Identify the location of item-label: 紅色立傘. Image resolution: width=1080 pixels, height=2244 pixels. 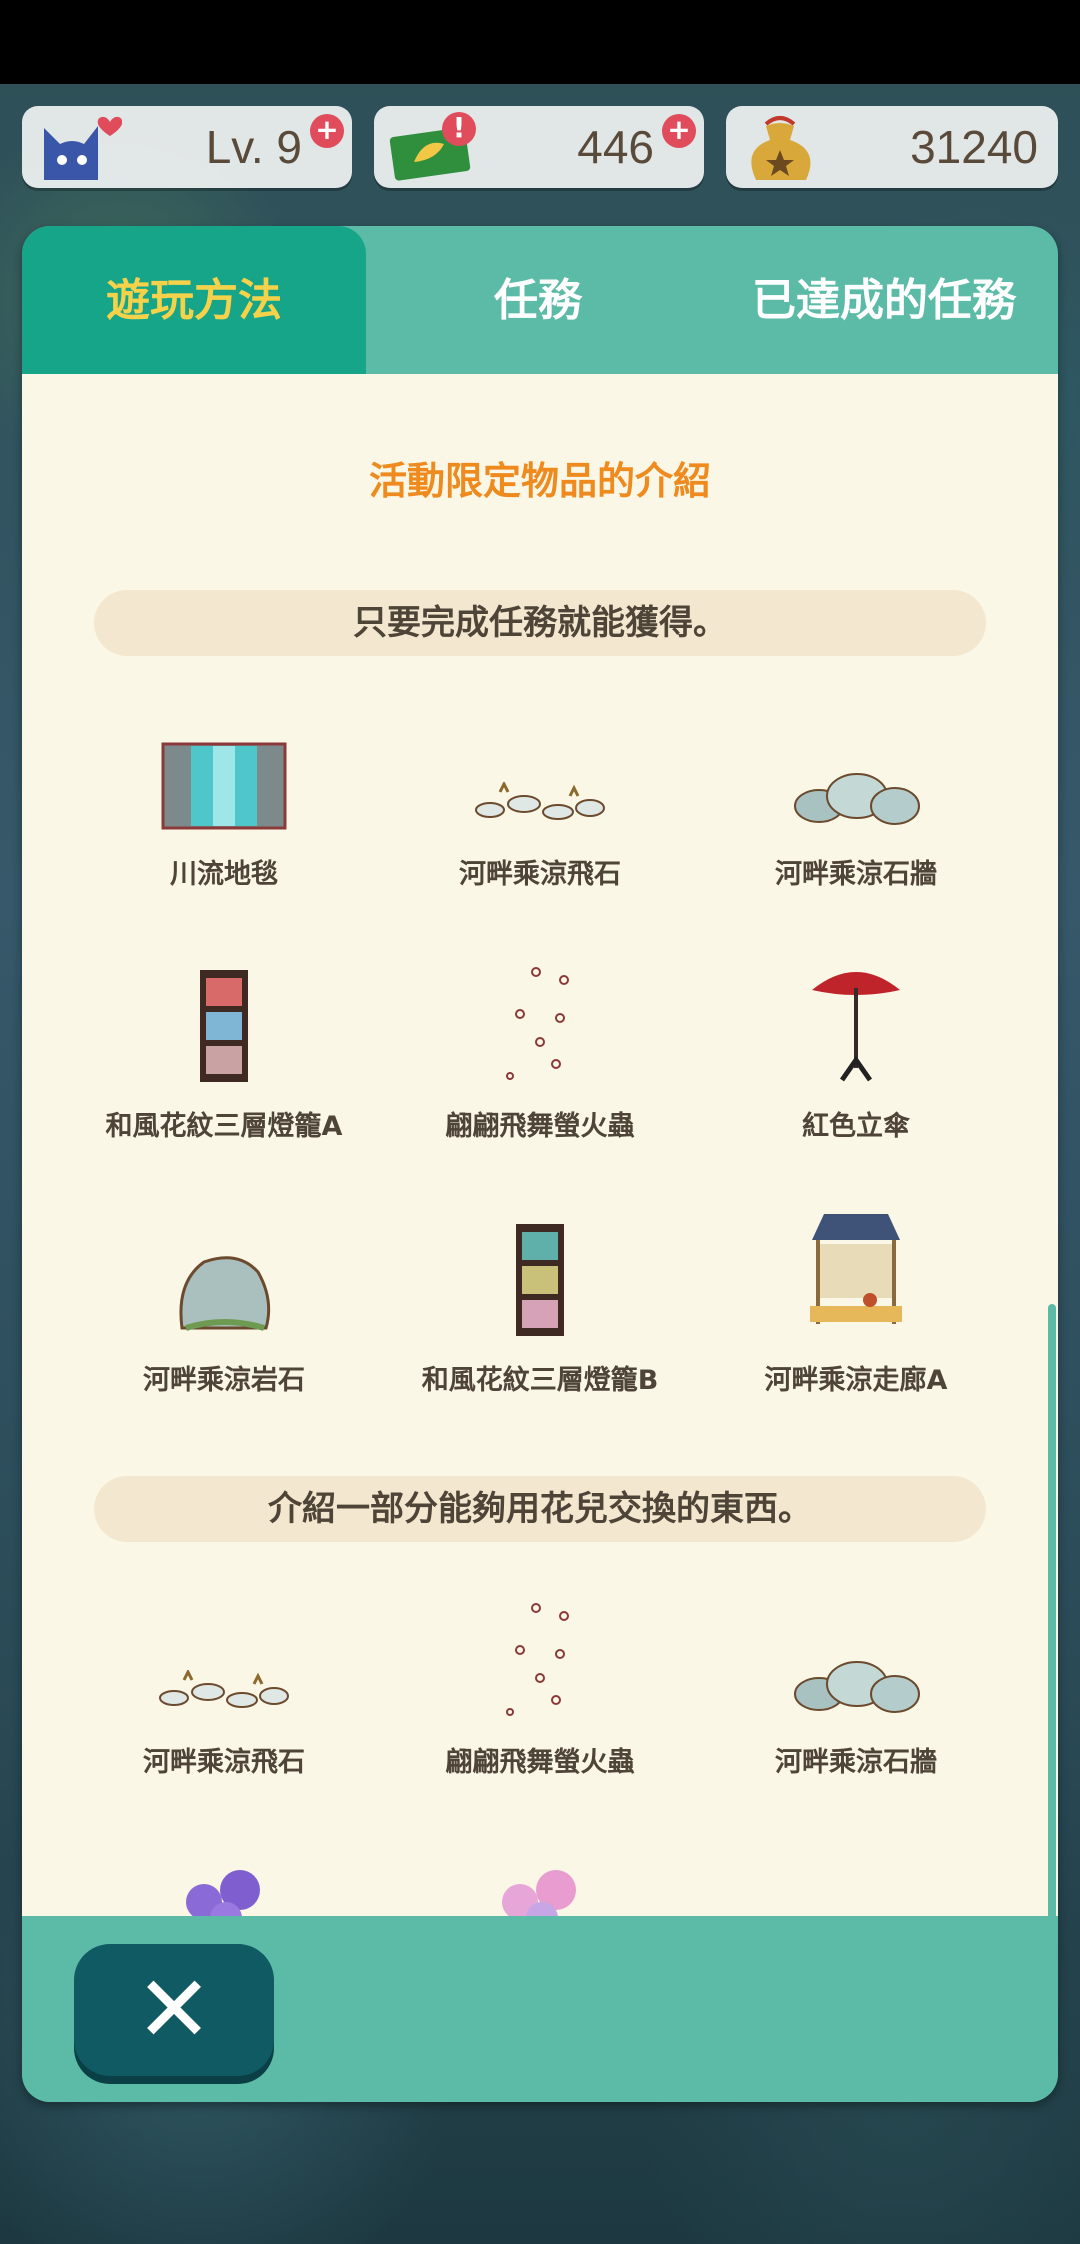
(856, 1126).